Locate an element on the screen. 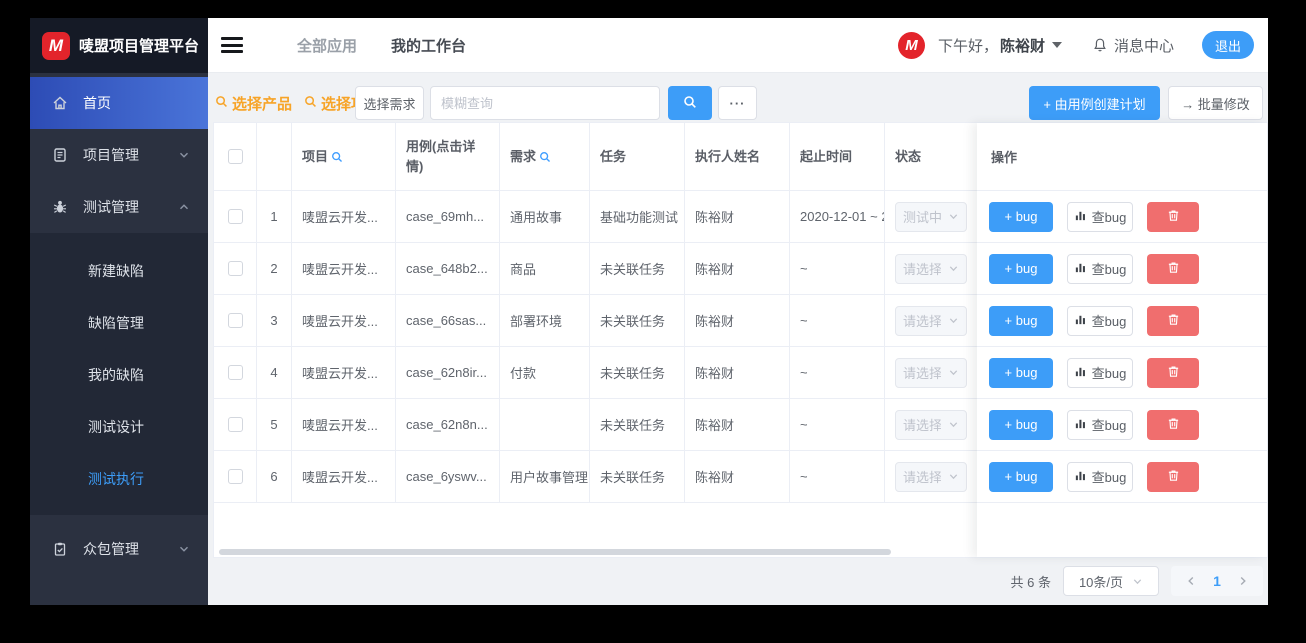  bell-icon is located at coordinates (1100, 45).